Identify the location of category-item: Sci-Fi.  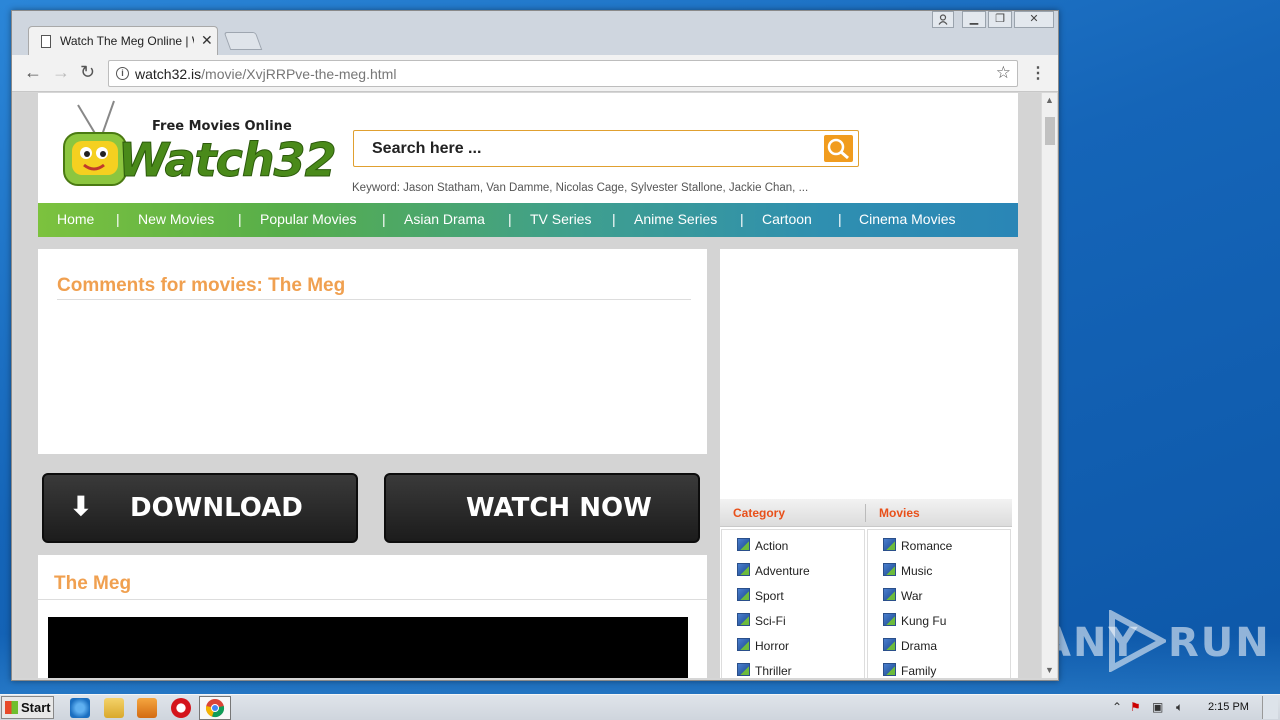
(761, 620).